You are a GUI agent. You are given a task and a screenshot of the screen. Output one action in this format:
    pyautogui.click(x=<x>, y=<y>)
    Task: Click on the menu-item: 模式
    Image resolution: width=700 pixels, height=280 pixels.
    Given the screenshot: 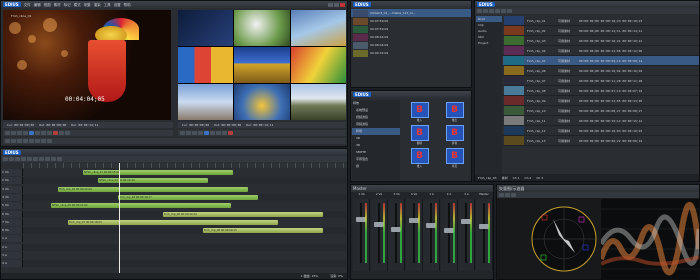 What is the action you would take?
    pyautogui.click(x=77, y=5)
    